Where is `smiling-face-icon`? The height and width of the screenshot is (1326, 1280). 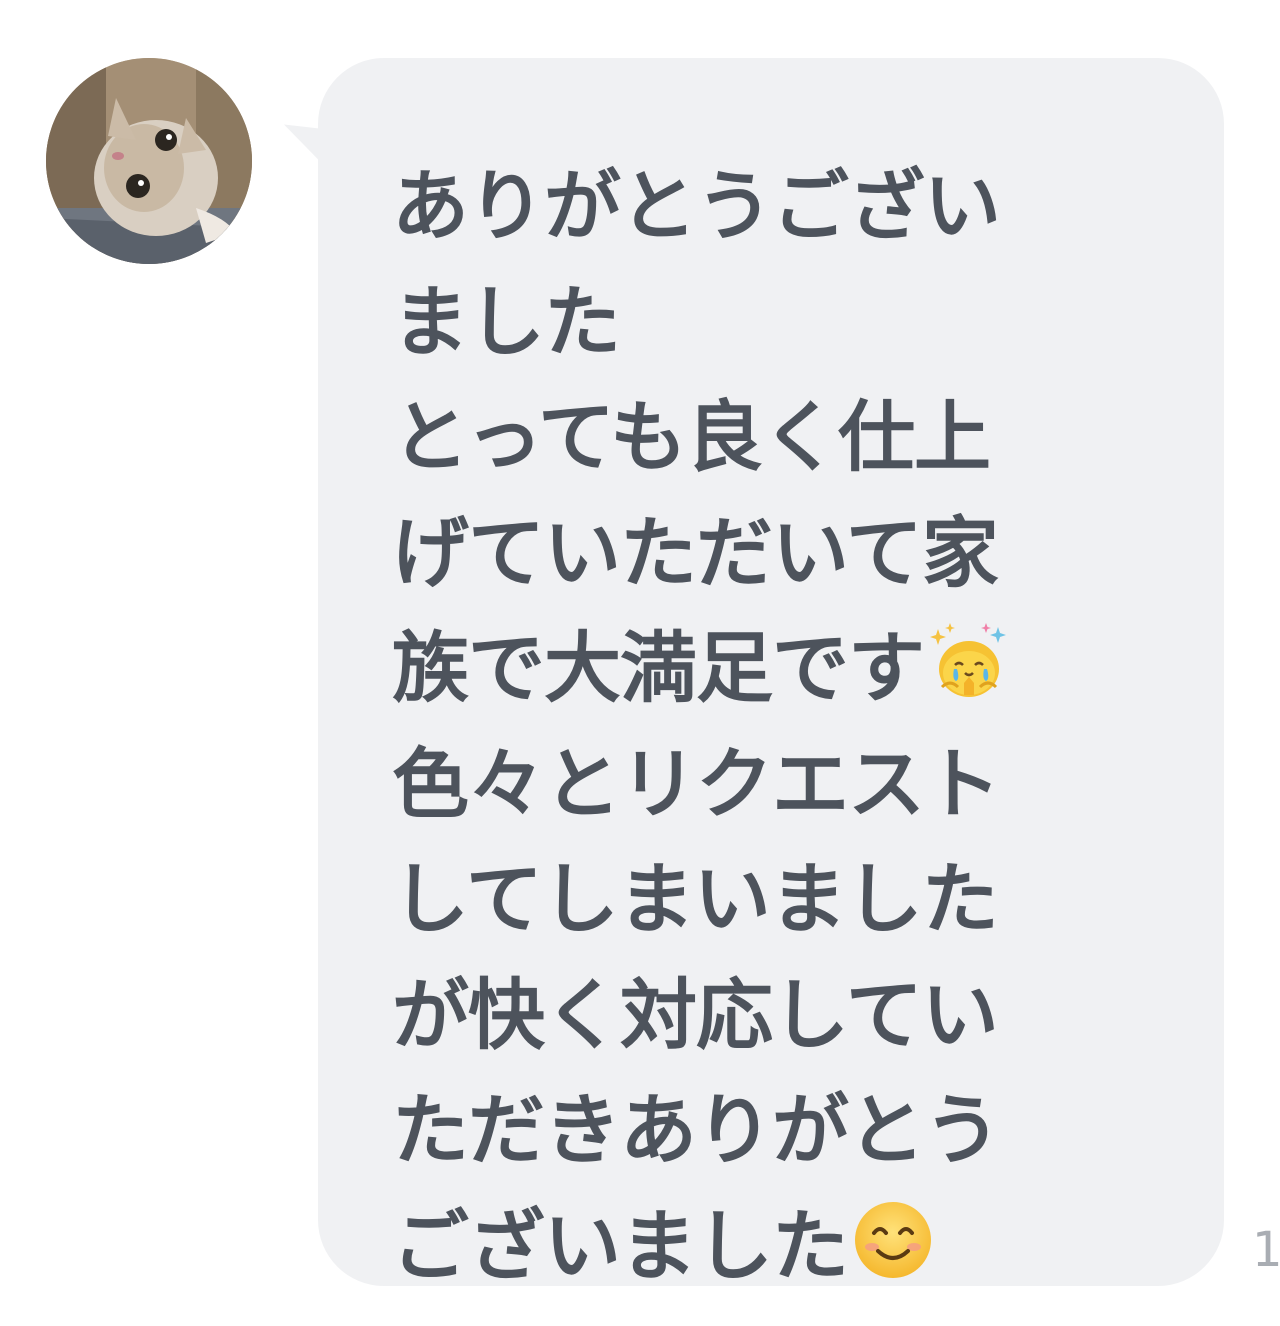 smiling-face-icon is located at coordinates (893, 1240).